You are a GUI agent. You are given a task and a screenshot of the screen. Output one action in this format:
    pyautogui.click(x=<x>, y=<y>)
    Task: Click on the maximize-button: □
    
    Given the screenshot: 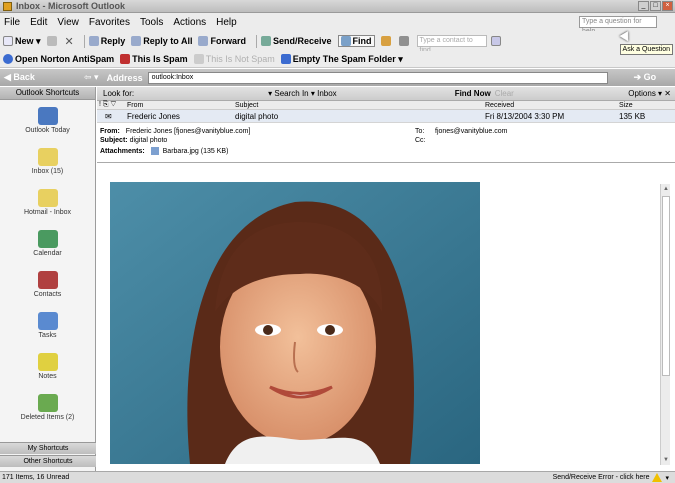 What is the action you would take?
    pyautogui.click(x=655, y=6)
    